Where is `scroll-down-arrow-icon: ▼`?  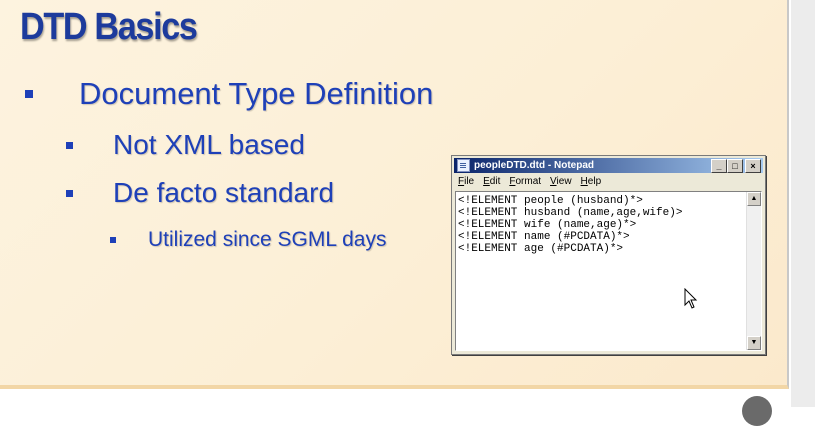 scroll-down-arrow-icon: ▼ is located at coordinates (754, 343).